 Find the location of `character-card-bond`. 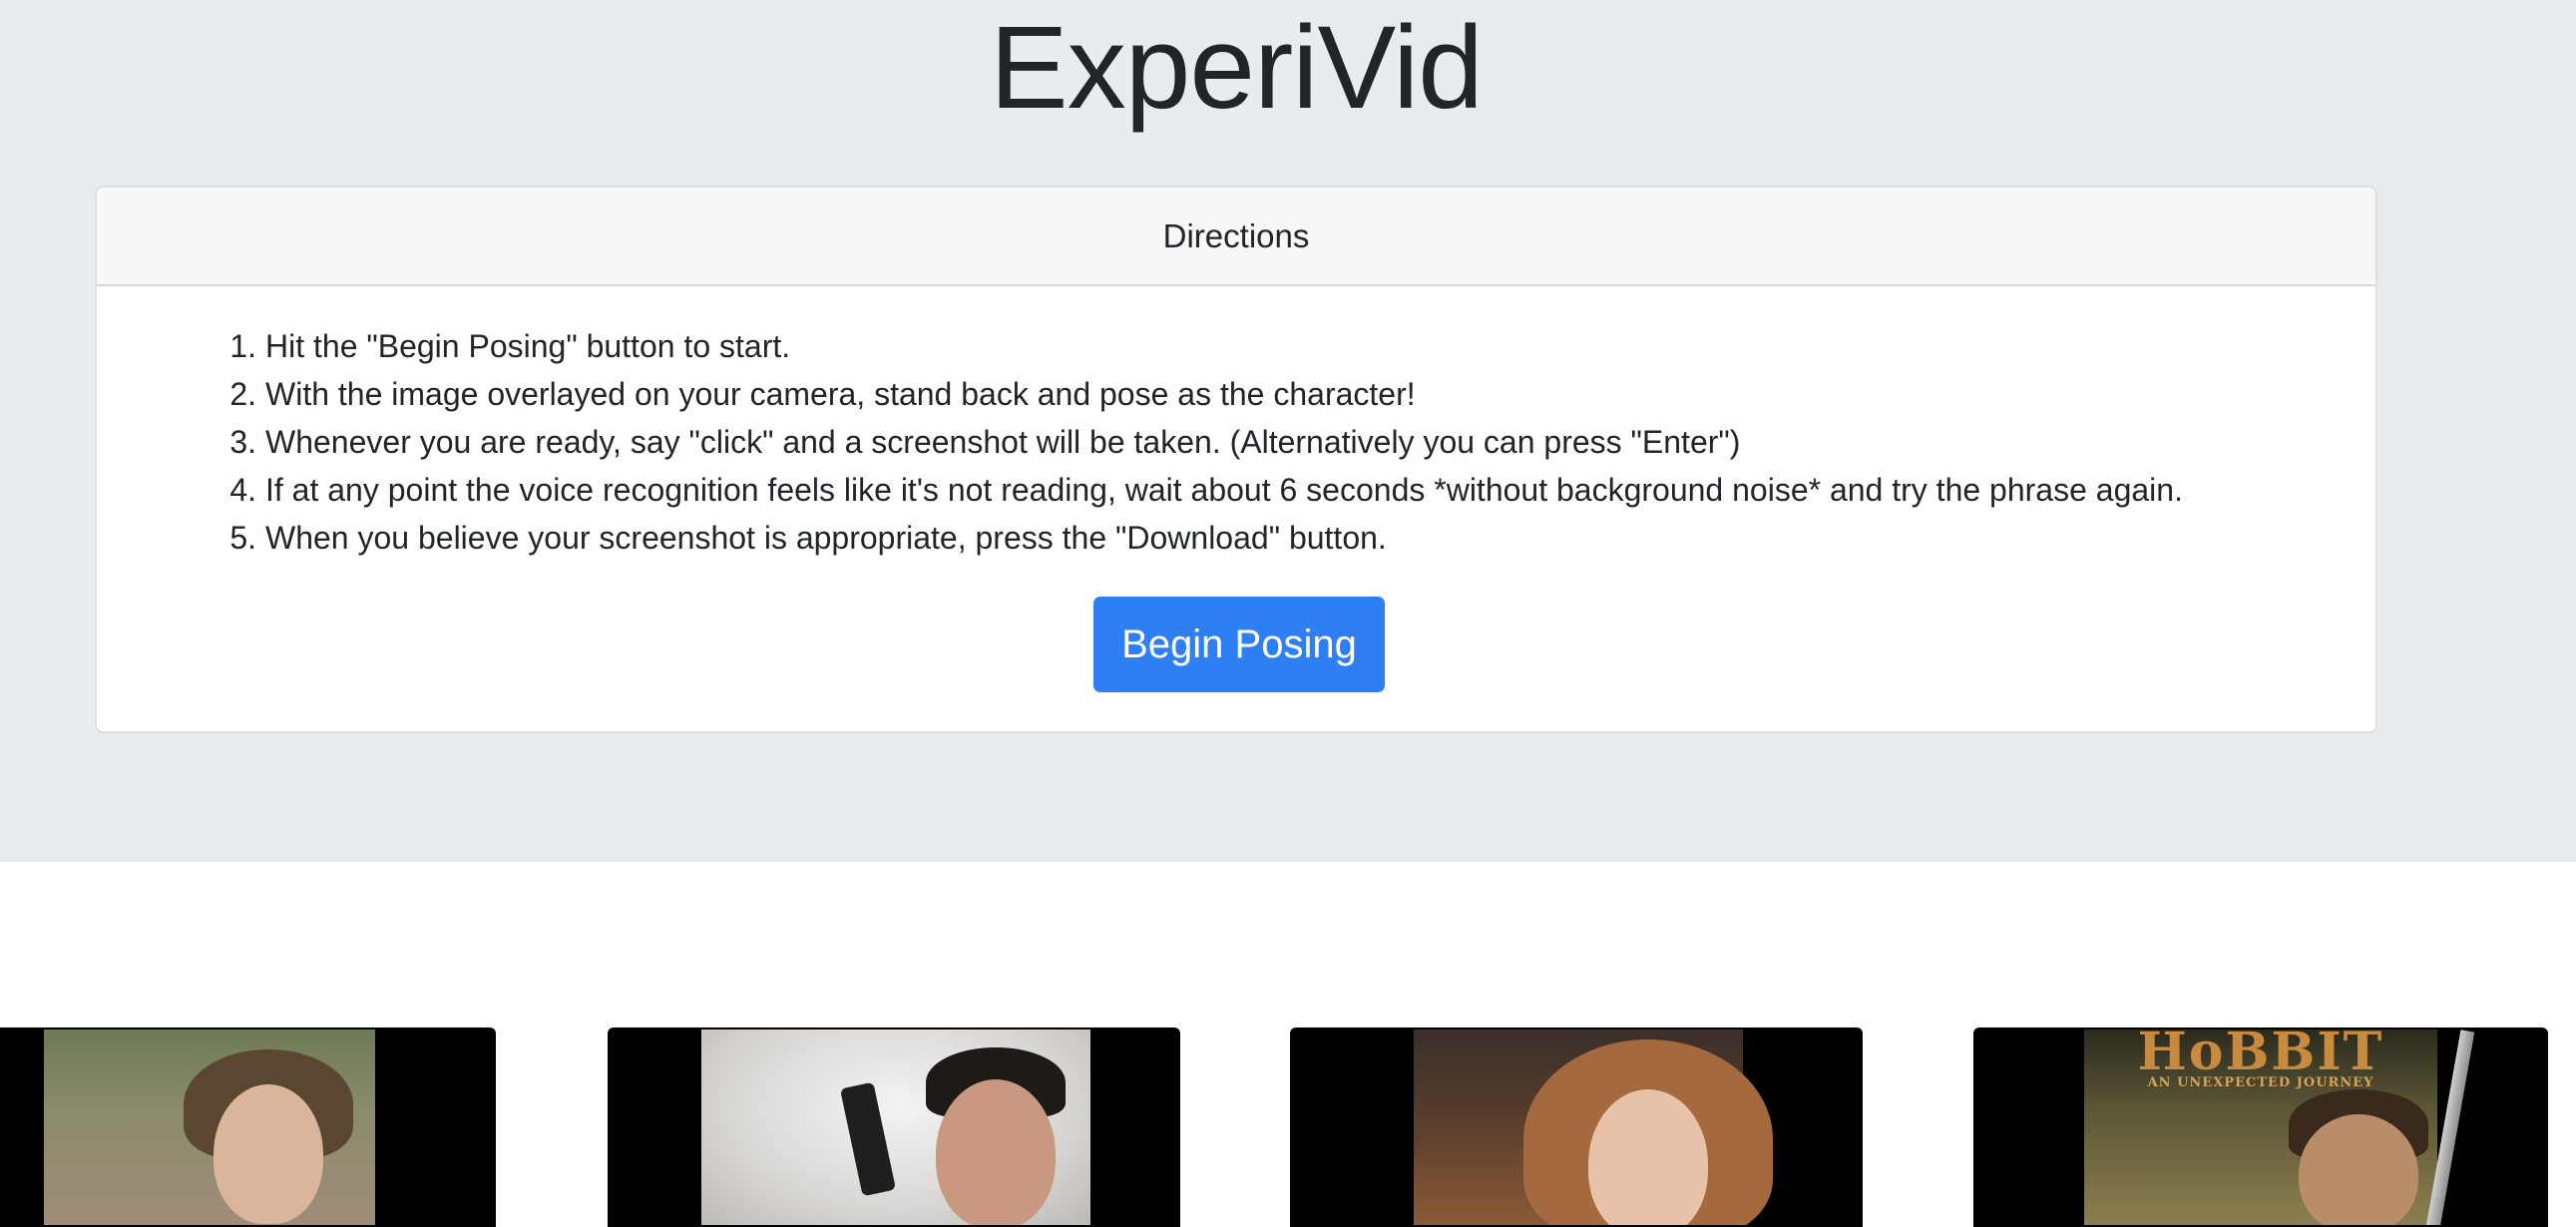

character-card-bond is located at coordinates (894, 1127).